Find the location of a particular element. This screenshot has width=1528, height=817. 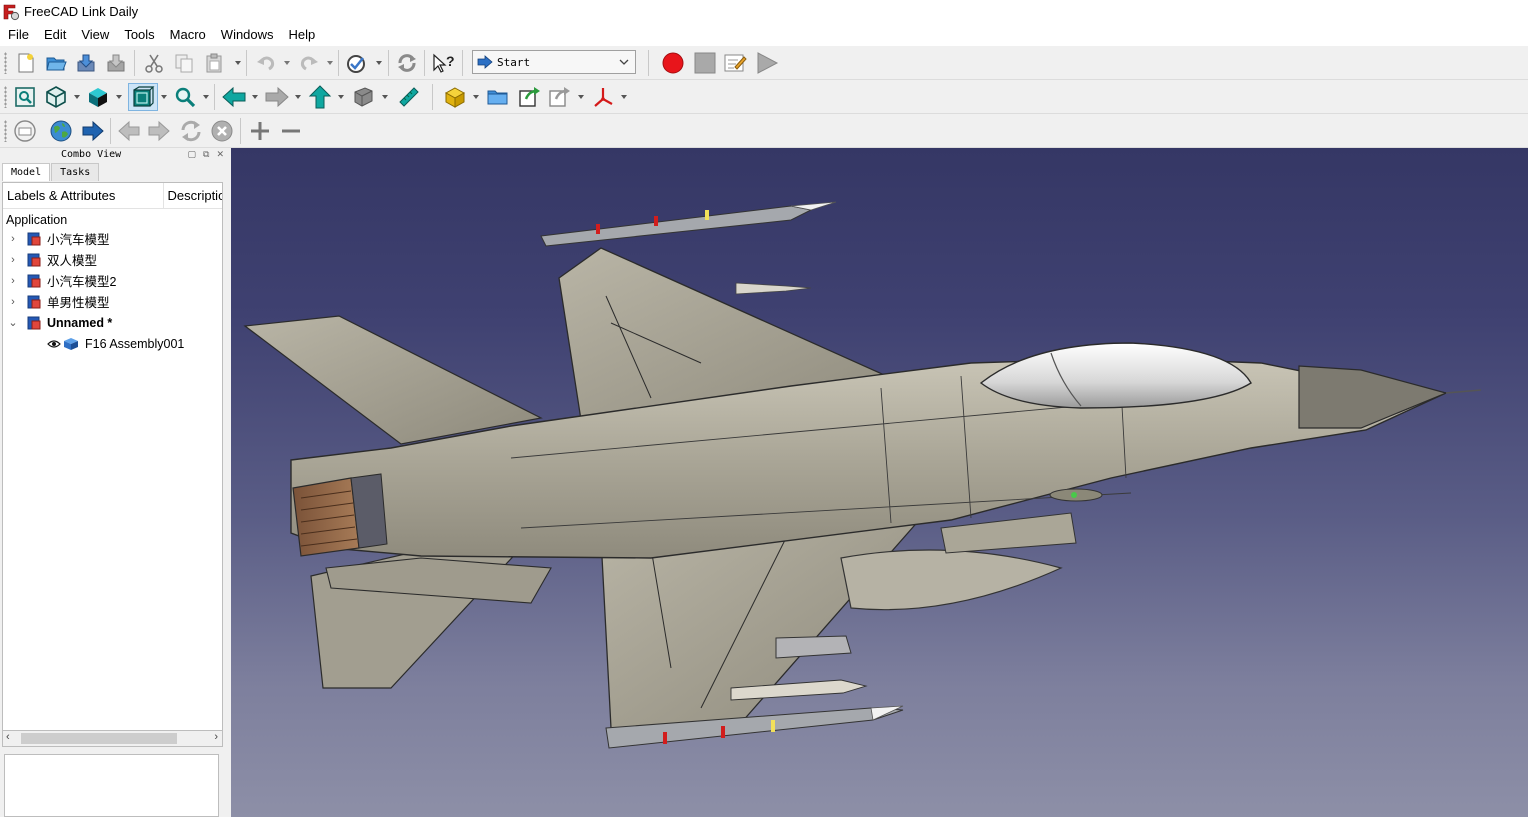

zoom-dropdown-icon is located at coordinates (206, 97).